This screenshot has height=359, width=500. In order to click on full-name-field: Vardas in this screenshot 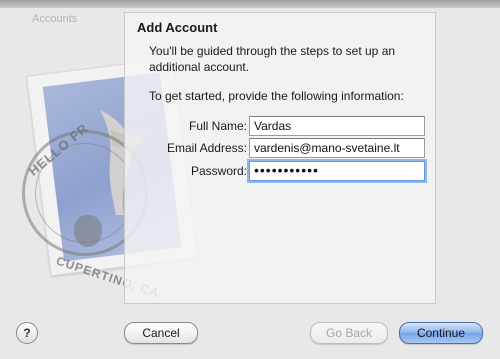, I will do `click(337, 126)`.